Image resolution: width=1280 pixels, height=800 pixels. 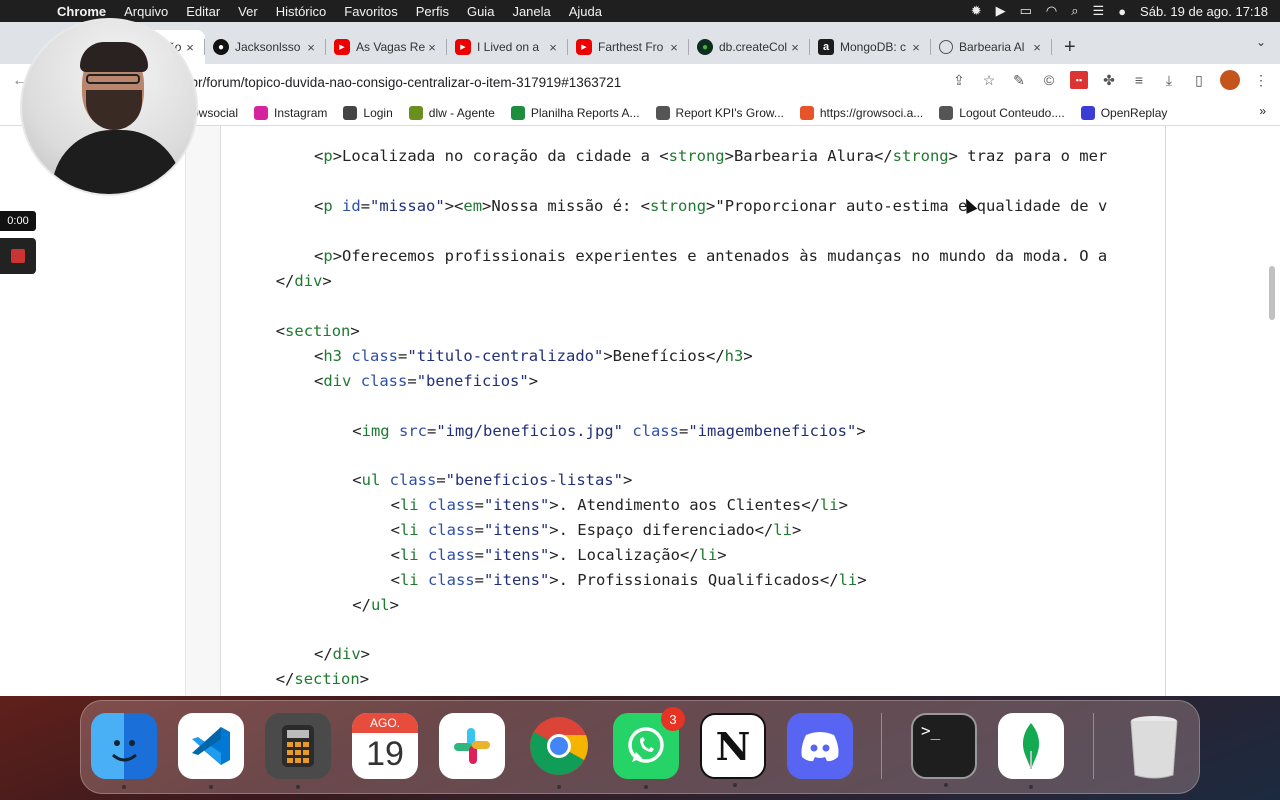 What do you see at coordinates (1079, 80) in the screenshot?
I see `extension-red-icon: ▪▪` at bounding box center [1079, 80].